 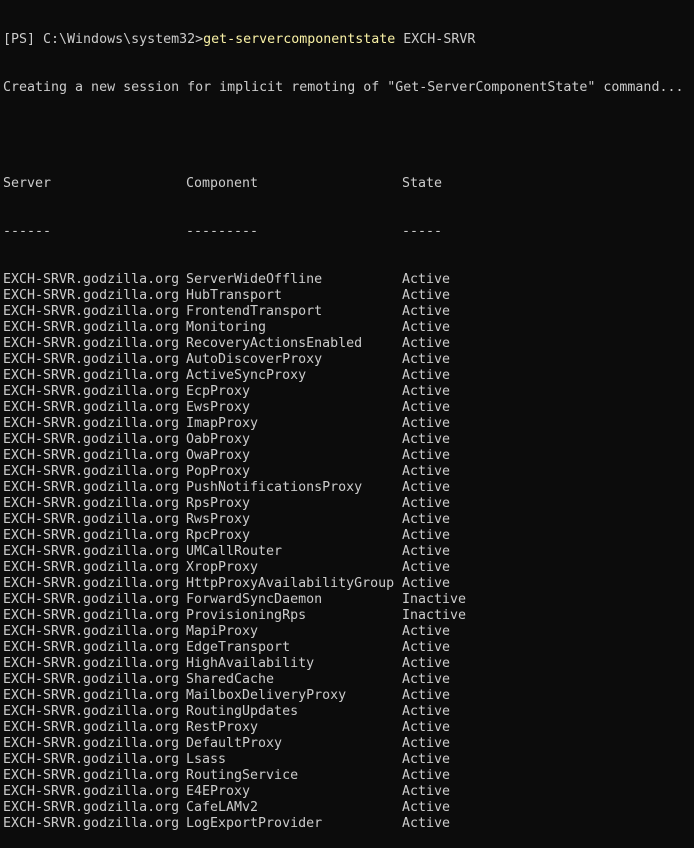 What do you see at coordinates (222, 567) in the screenshot?
I see `cell-component: XropProxy` at bounding box center [222, 567].